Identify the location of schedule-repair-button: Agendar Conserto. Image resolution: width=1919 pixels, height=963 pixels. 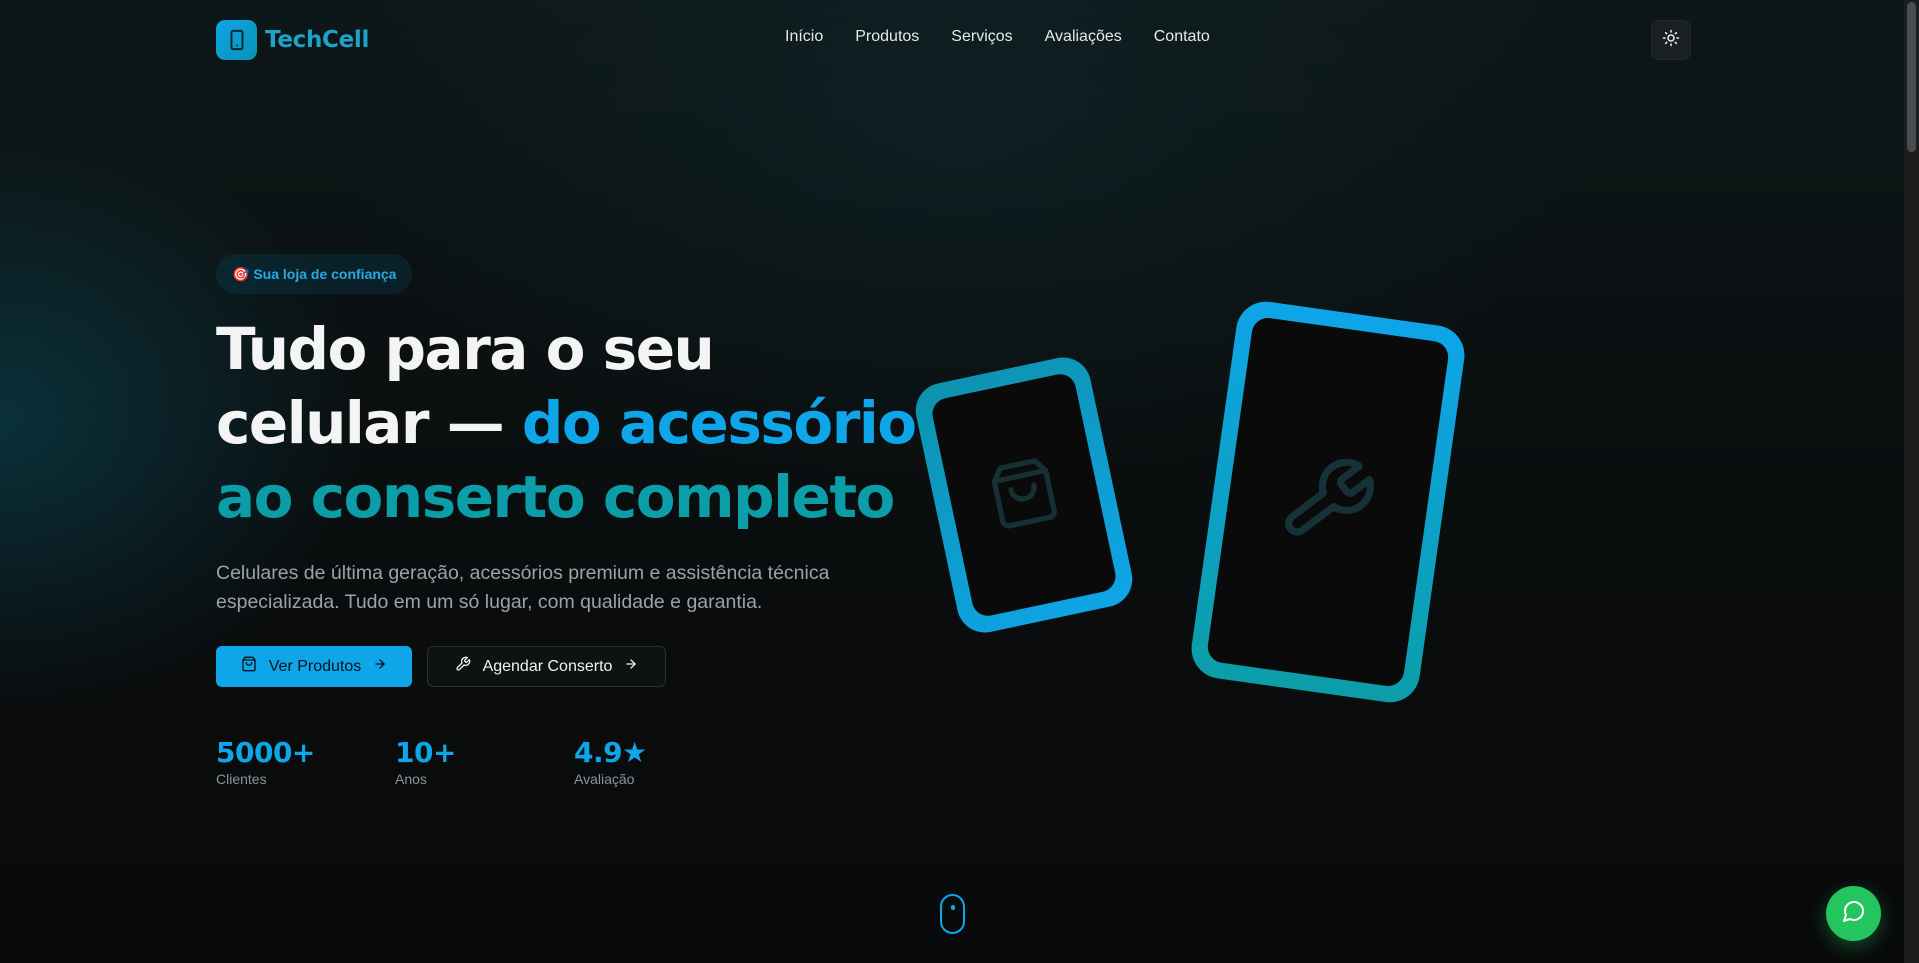
(546, 666).